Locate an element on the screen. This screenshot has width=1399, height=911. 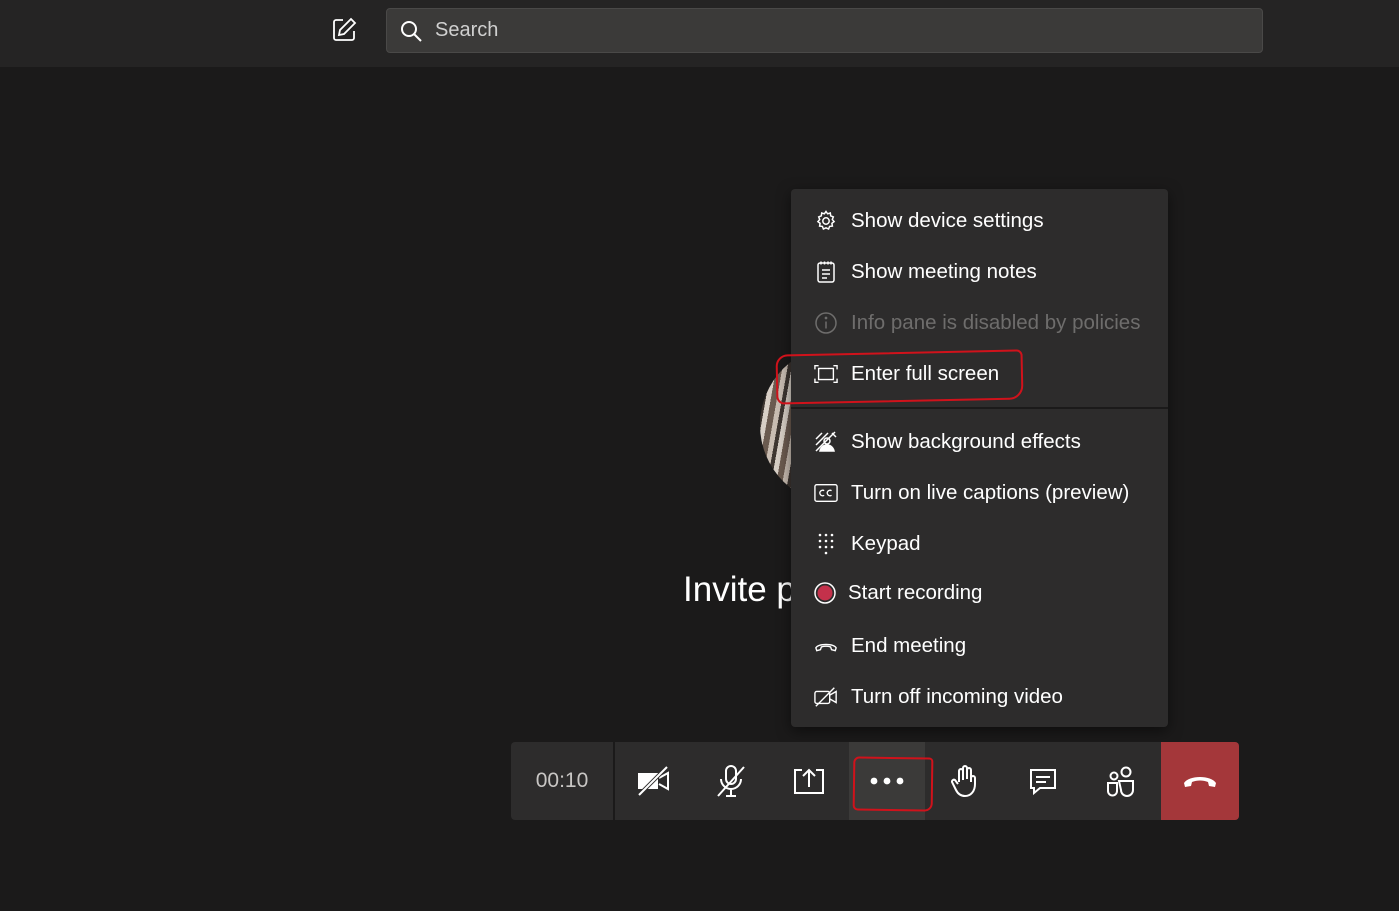
more-options-icon is located at coordinates (887, 781).